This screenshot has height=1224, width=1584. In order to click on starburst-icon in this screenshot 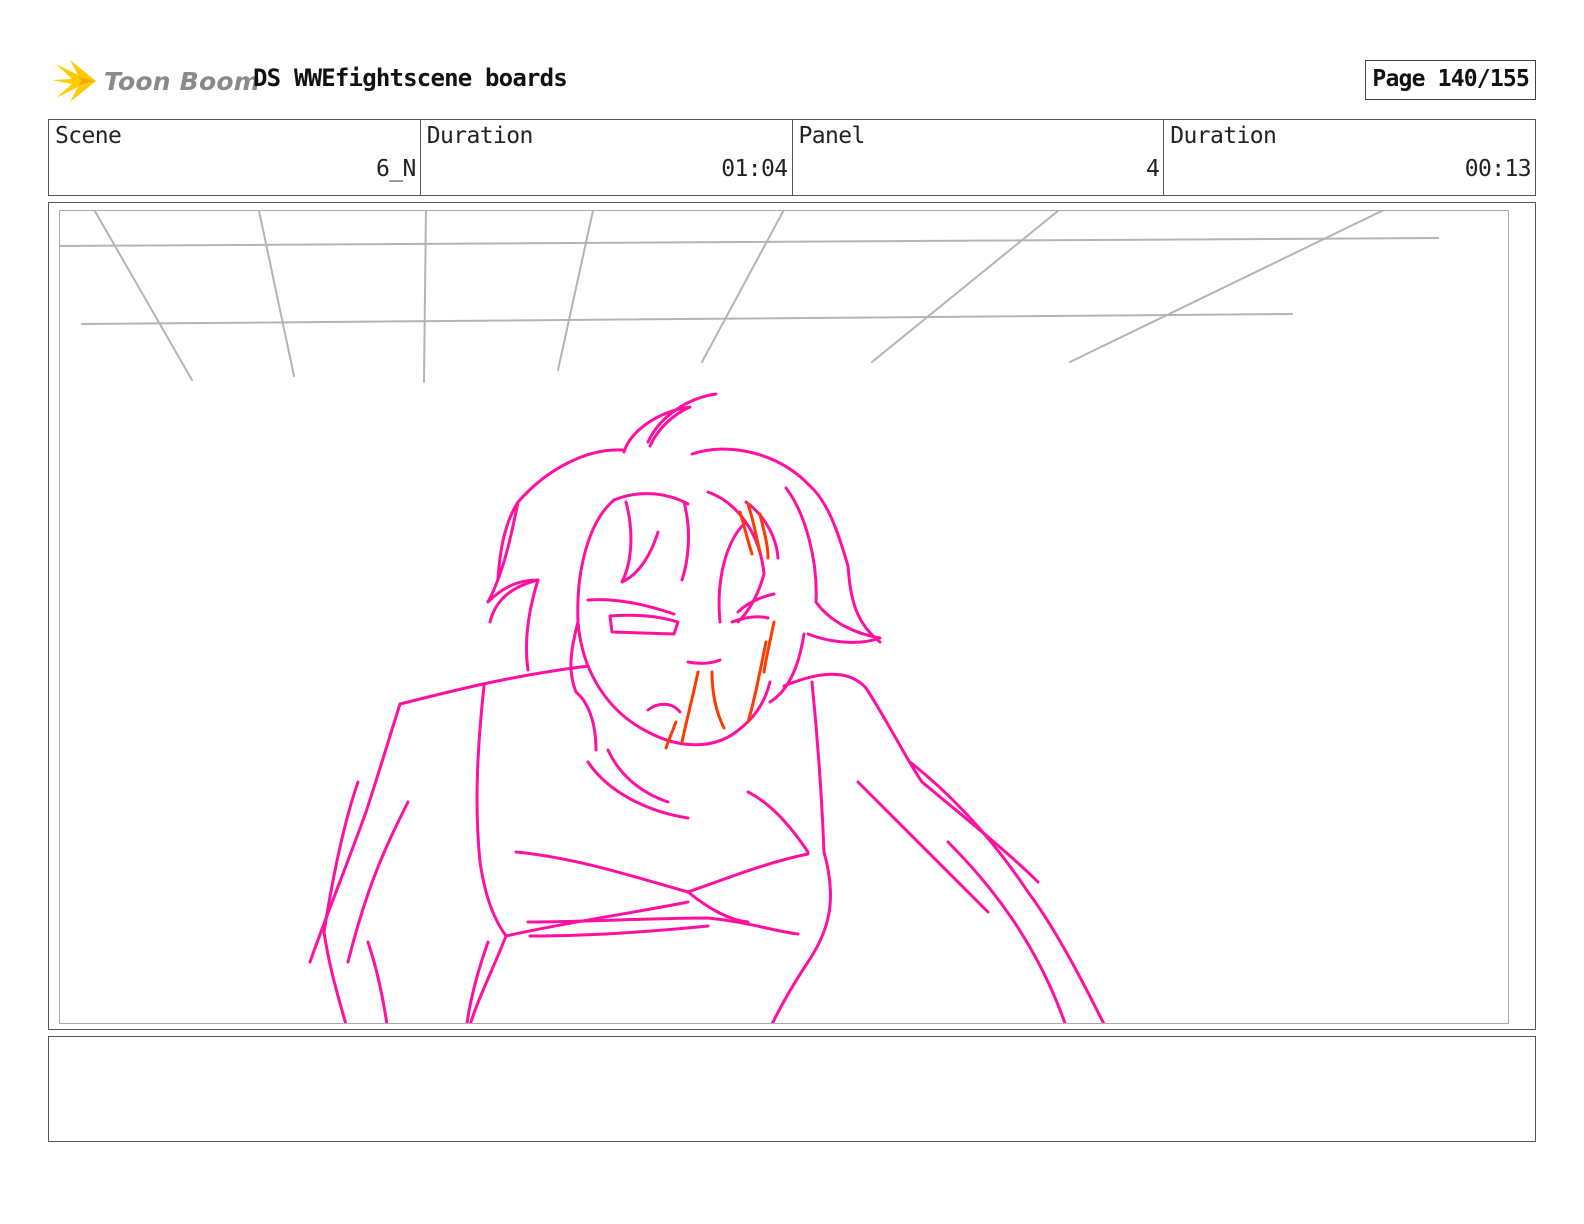, I will do `click(74, 81)`.